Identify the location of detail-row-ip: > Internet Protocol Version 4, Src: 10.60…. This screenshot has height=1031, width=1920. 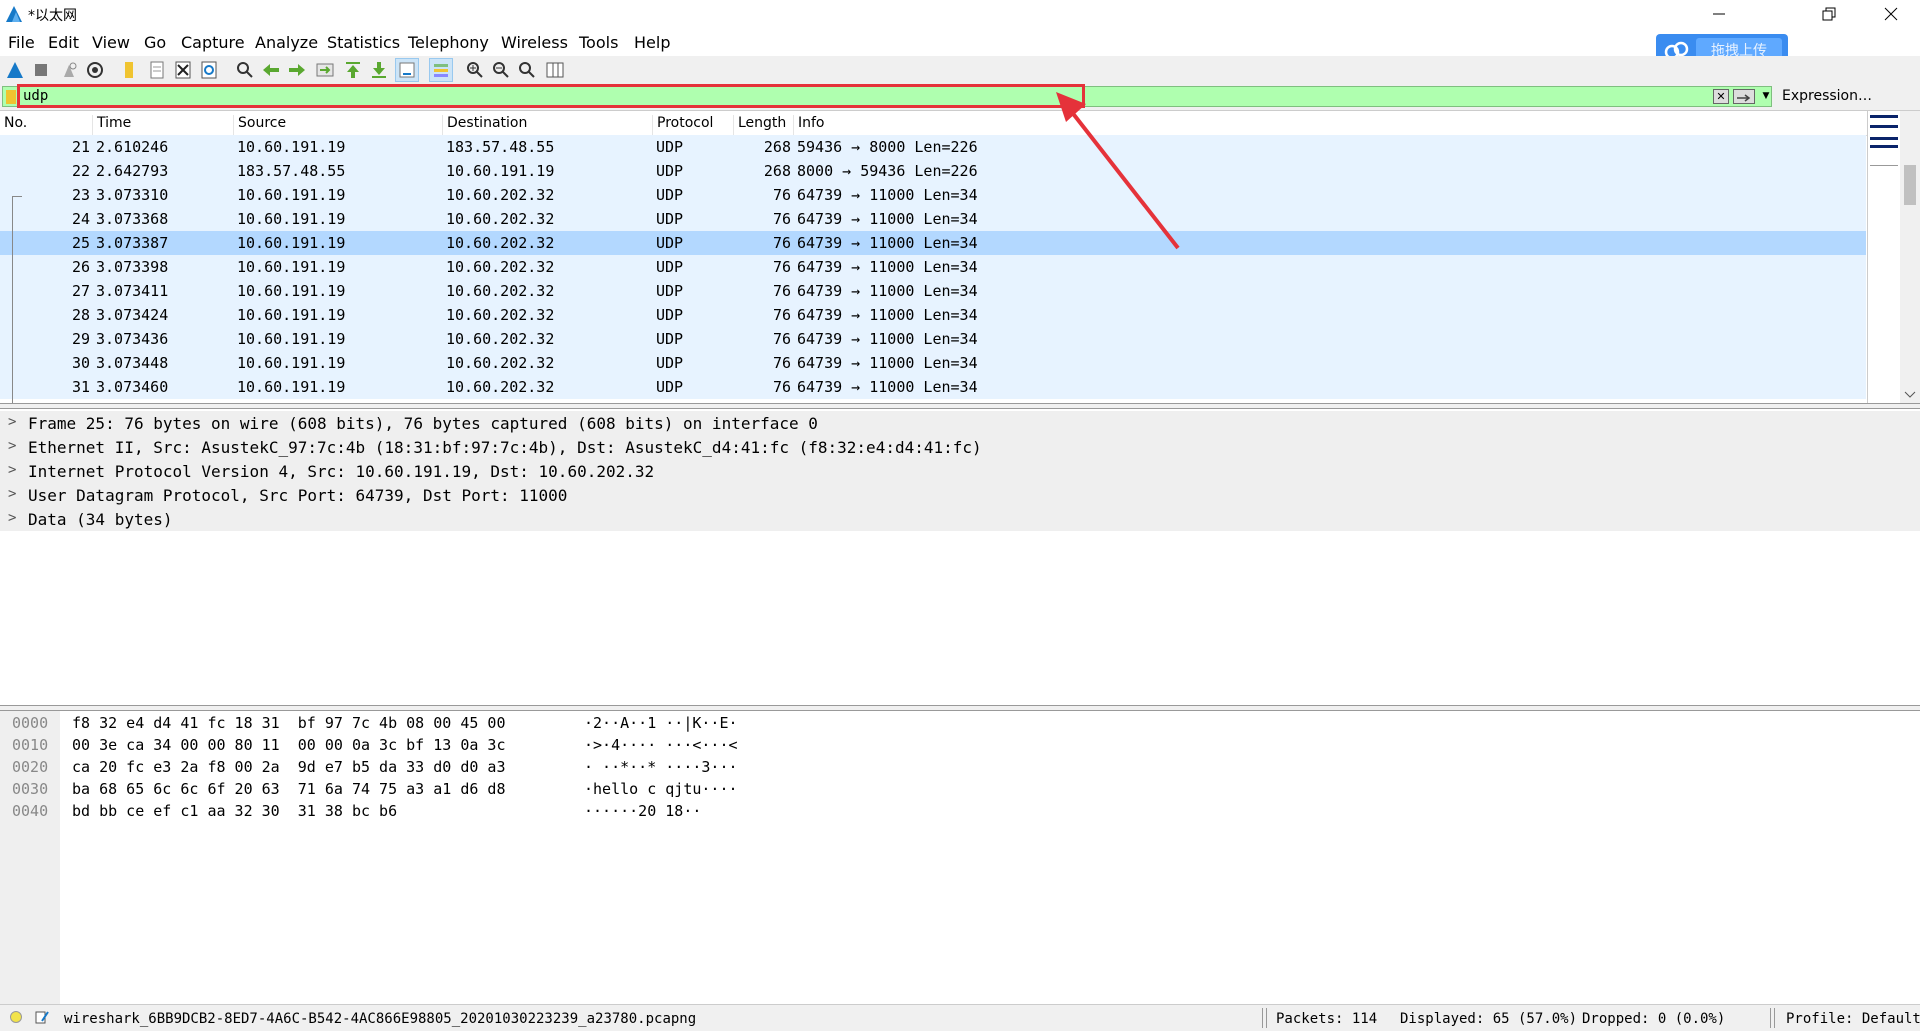
(960, 471).